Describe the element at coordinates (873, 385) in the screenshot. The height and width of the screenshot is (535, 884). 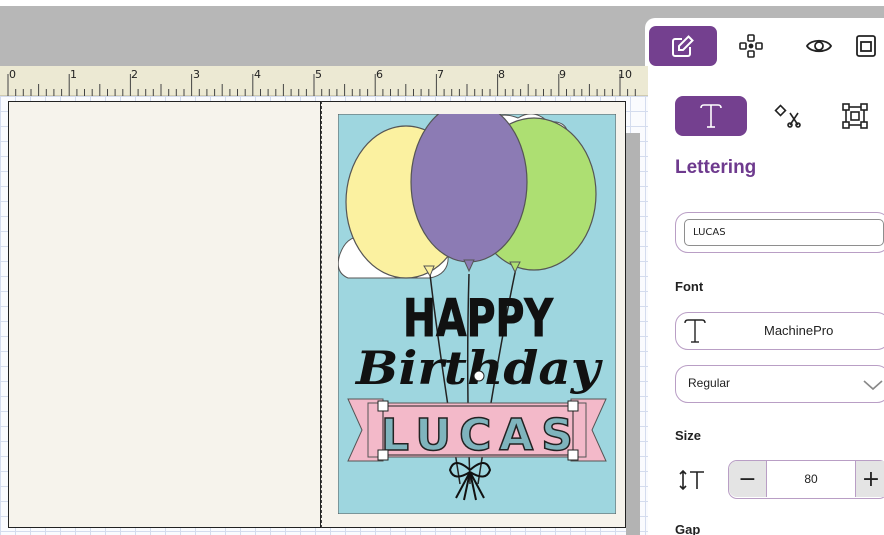
I see `chevron-down-icon` at that location.